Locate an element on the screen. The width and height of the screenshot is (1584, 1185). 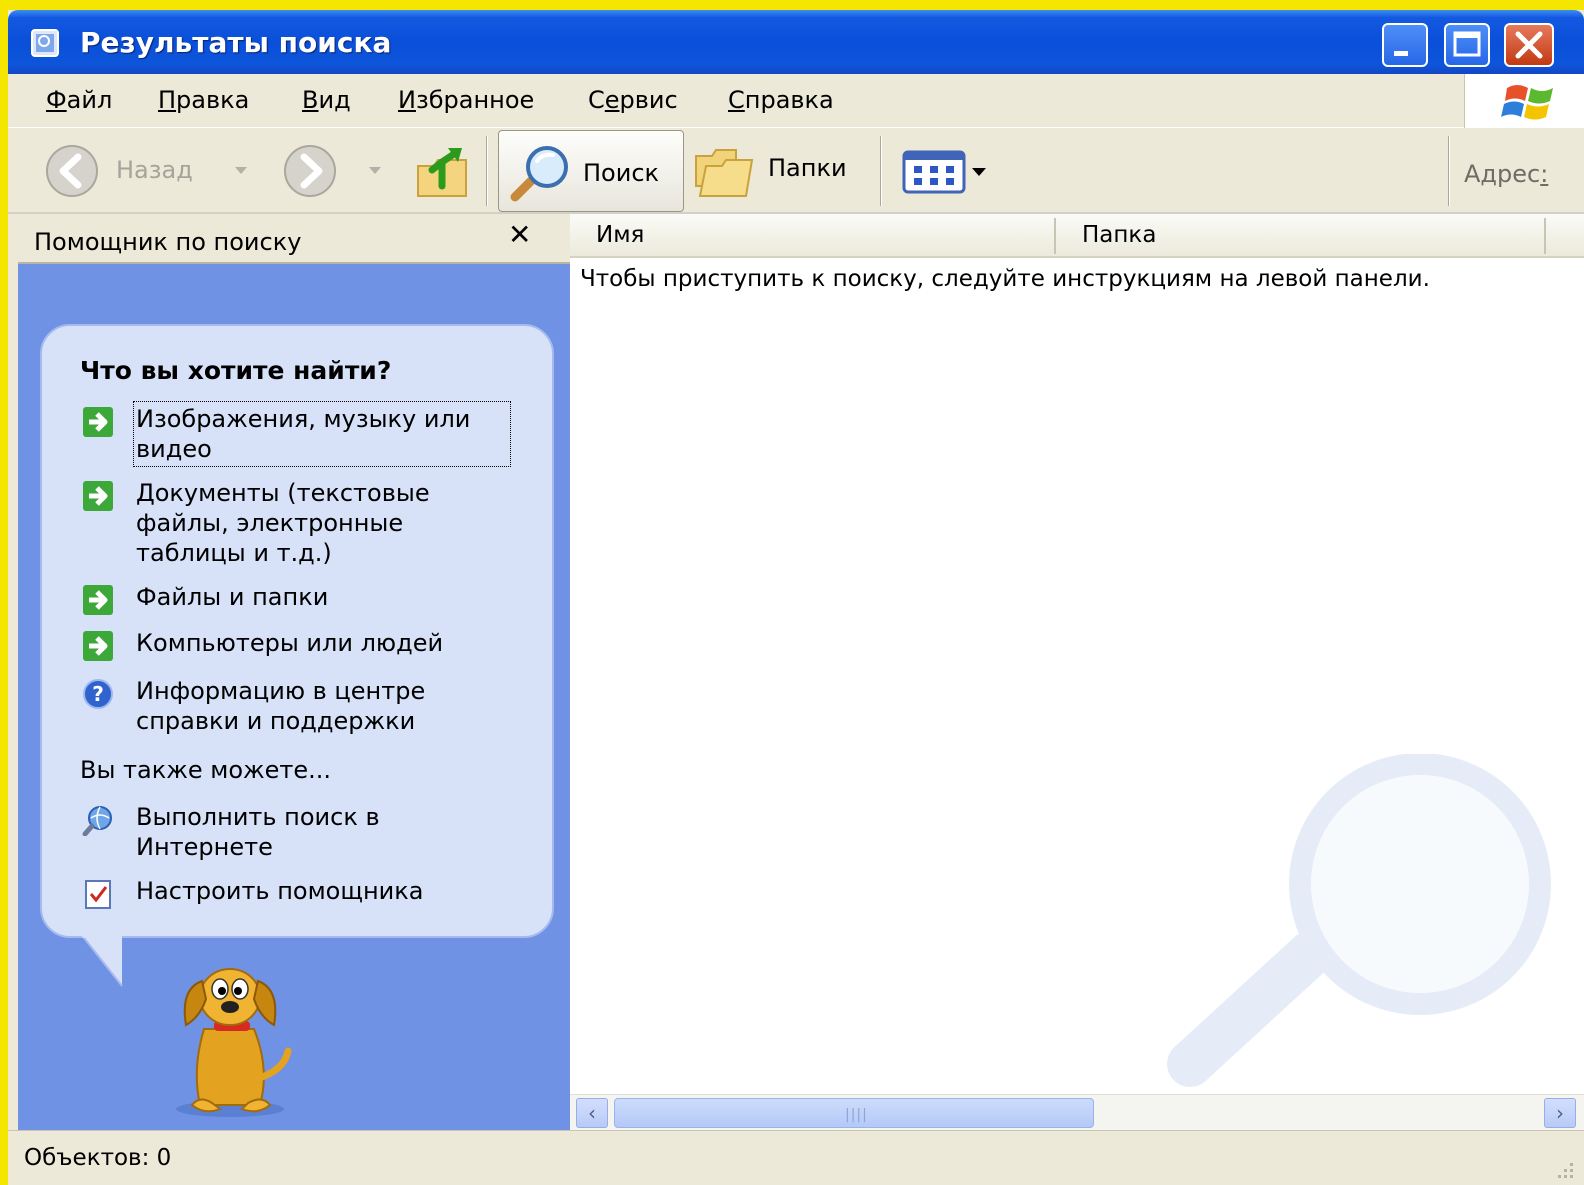
folders-button: Папки is located at coordinates (782, 172).